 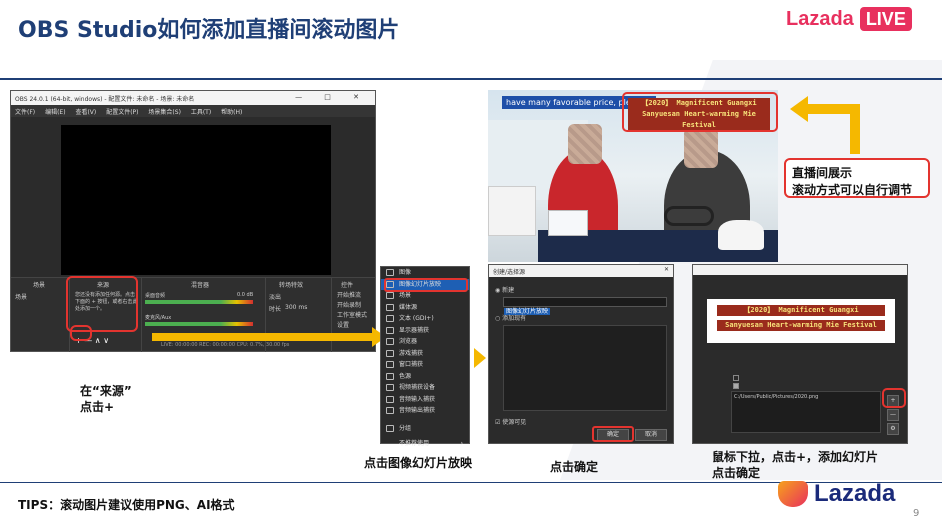 What do you see at coordinates (390, 364) in the screenshot?
I see `window-icon` at bounding box center [390, 364].